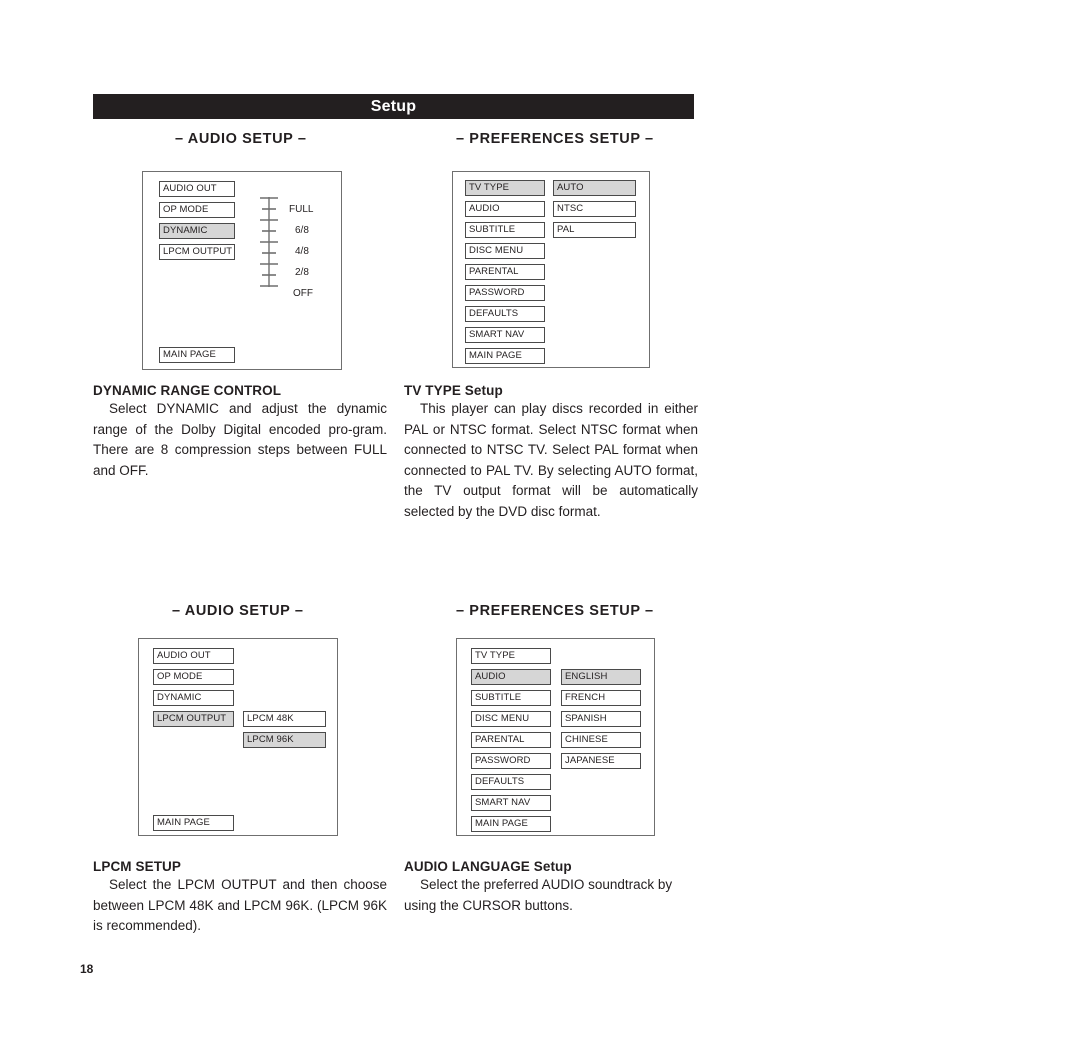 The width and height of the screenshot is (1080, 1058). I want to click on page-title: Setup, so click(393, 106).